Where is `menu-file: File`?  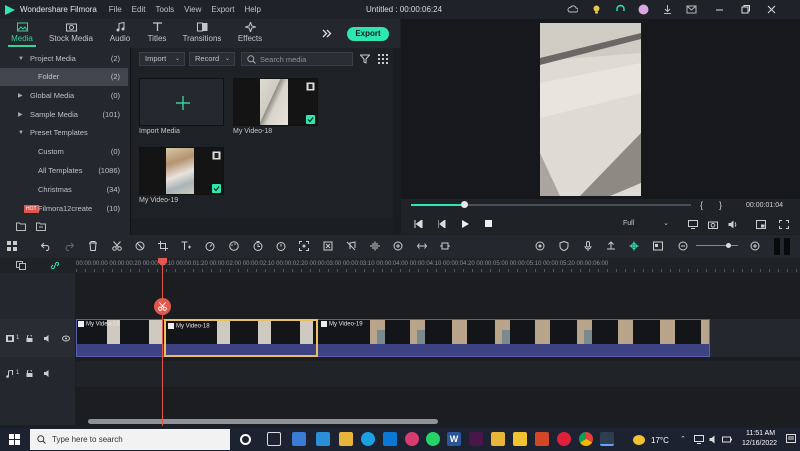 menu-file: File is located at coordinates (115, 9).